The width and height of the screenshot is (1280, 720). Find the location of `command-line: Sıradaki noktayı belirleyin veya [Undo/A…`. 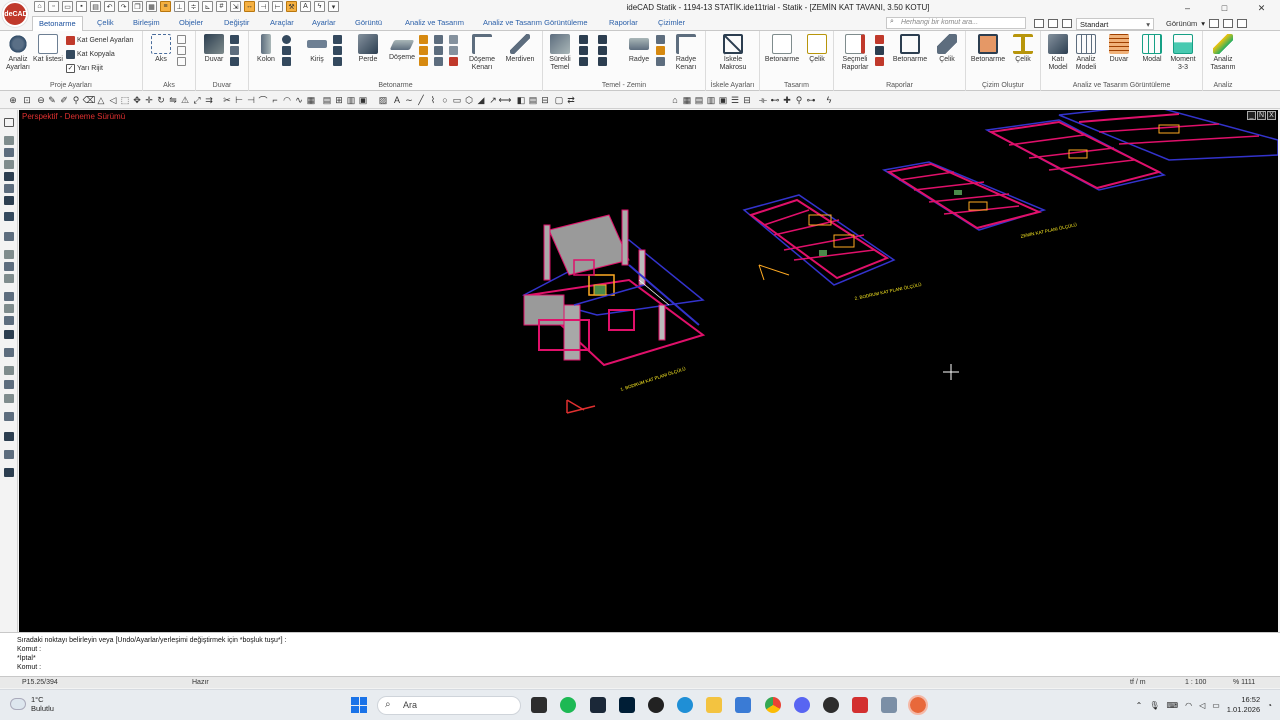

command-line: Sıradaki noktayı belirleyin veya [Undo/A… is located at coordinates (640, 654).